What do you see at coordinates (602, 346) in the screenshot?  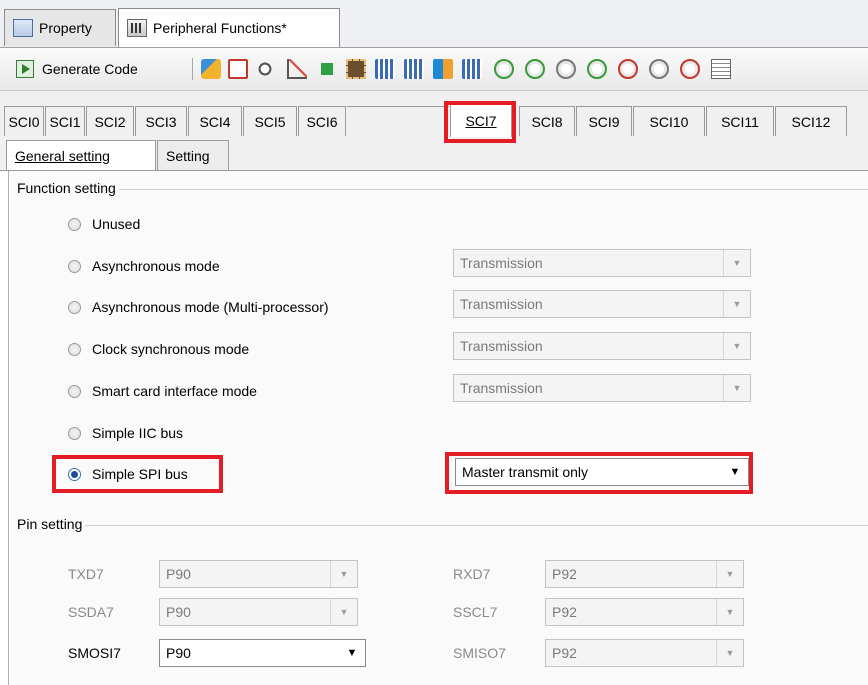 I see `clock-synchronous-select: Transmission ▼` at bounding box center [602, 346].